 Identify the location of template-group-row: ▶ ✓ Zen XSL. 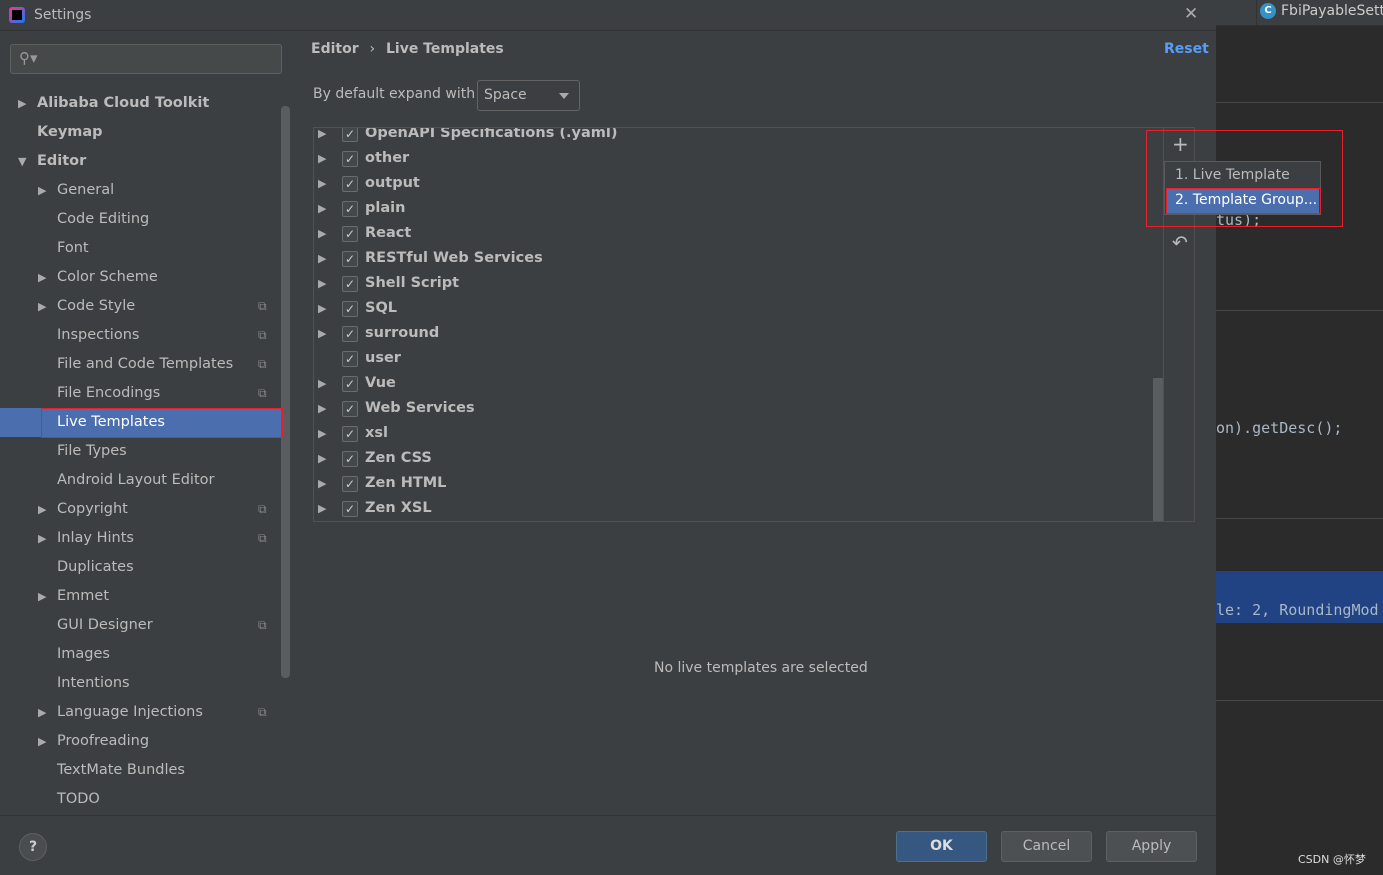
(734, 508).